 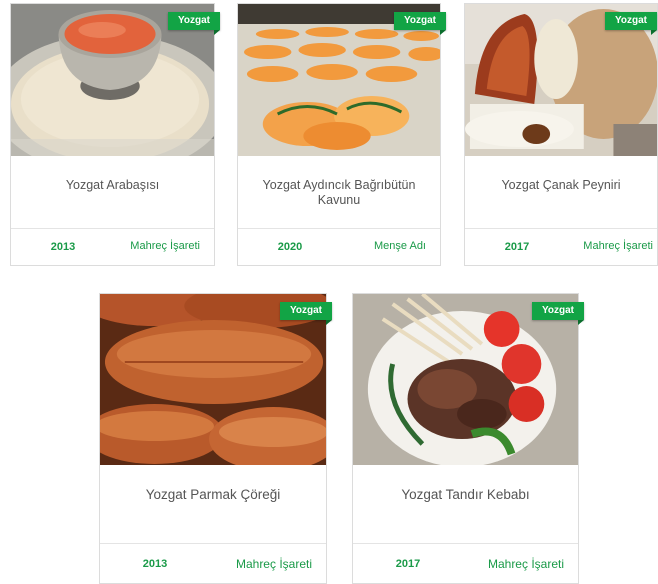 What do you see at coordinates (112, 185) in the screenshot?
I see `product-title: Yozgat Arabaşısı` at bounding box center [112, 185].